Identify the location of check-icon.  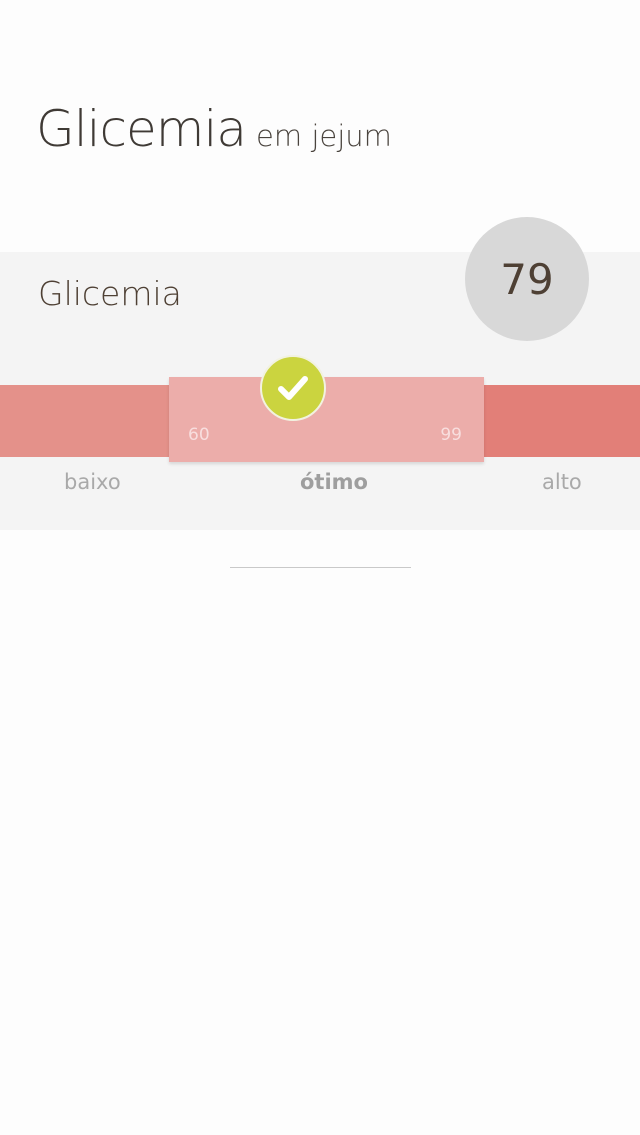
(293, 388).